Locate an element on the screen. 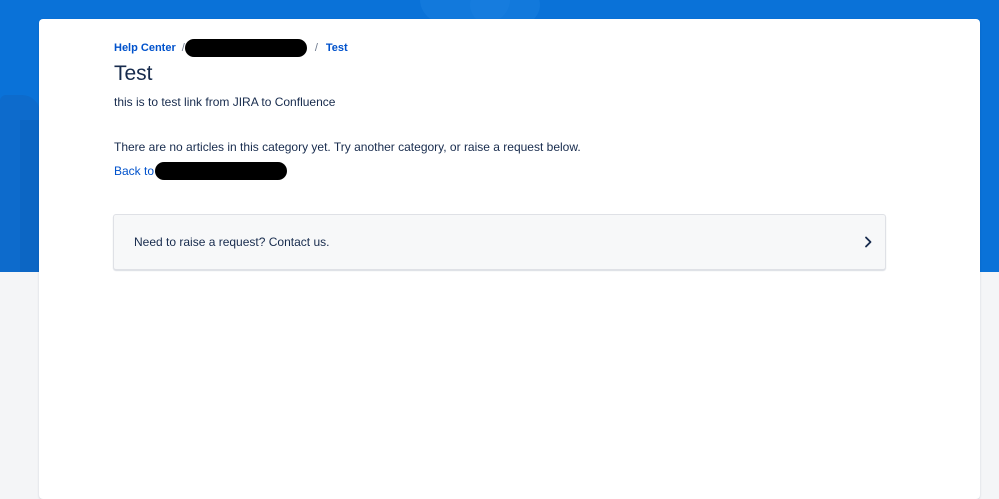  back-link-label: Back to is located at coordinates (134, 171).